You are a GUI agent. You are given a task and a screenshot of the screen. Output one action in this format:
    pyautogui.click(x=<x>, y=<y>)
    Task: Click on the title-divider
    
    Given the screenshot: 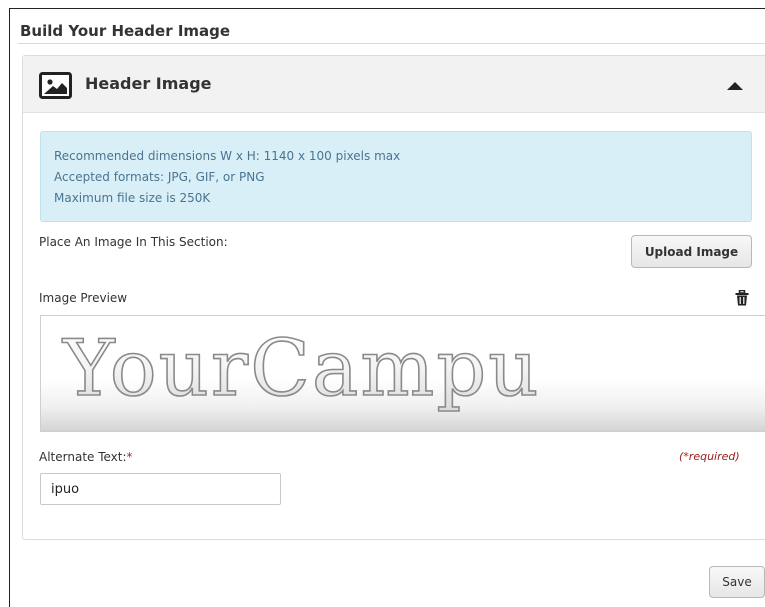 What is the action you would take?
    pyautogui.click(x=391, y=43)
    